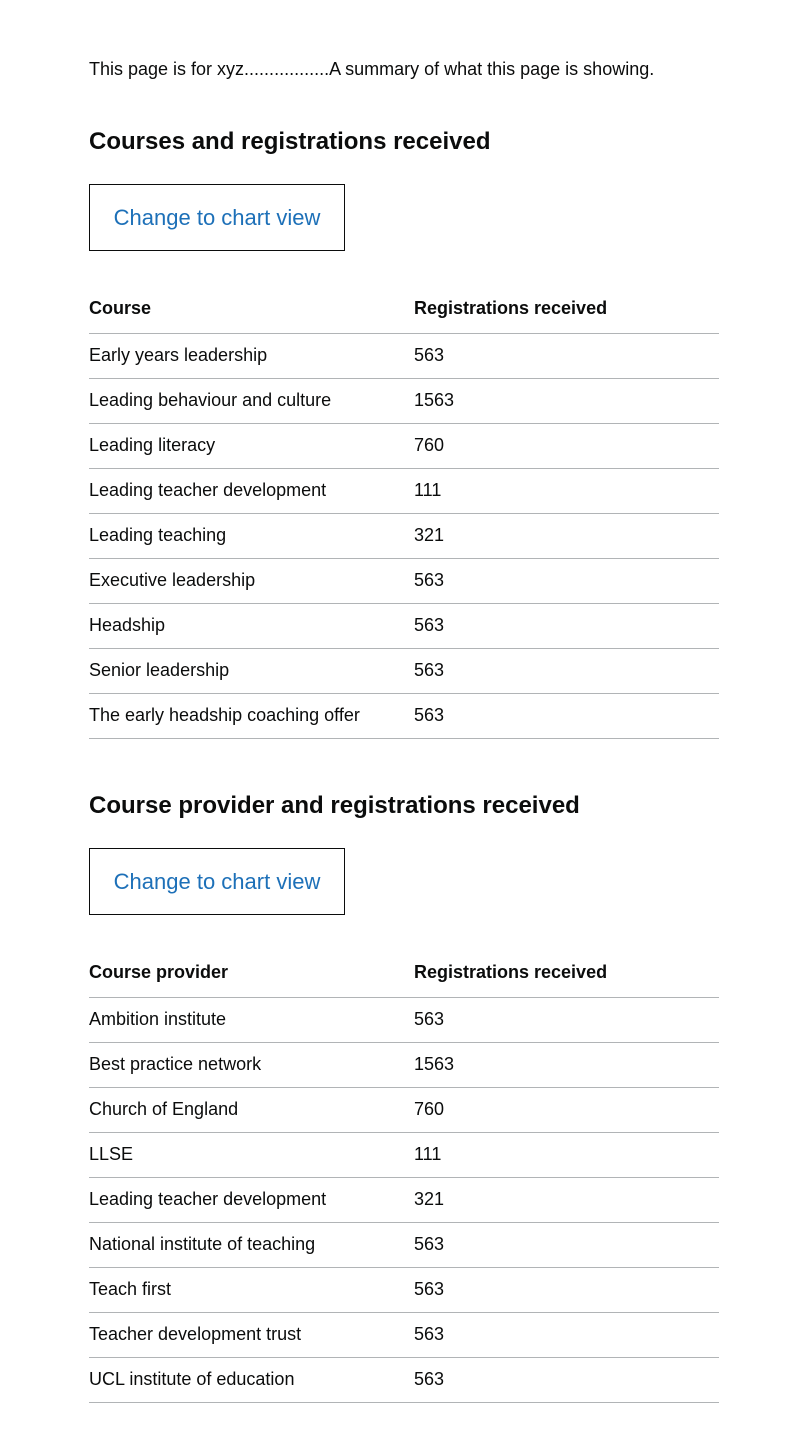  What do you see at coordinates (251, 581) in the screenshot?
I see `course-name: Executive leadership` at bounding box center [251, 581].